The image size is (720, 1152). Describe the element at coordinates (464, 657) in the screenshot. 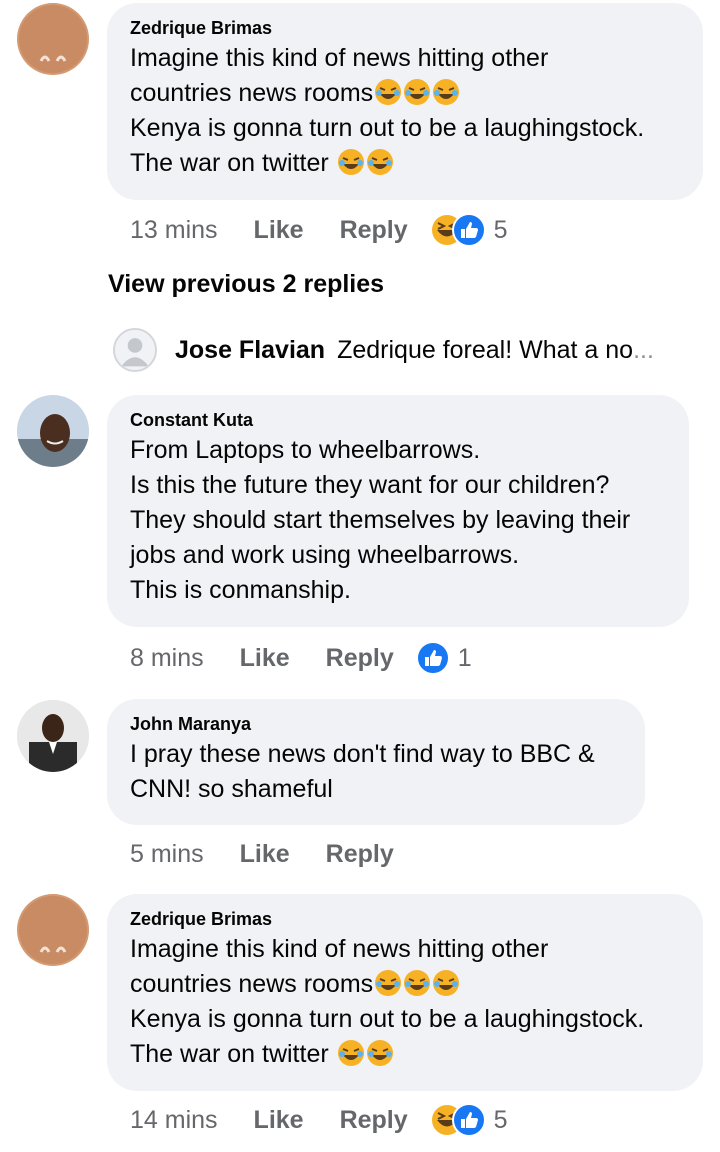

I see `reaction-count: 1` at that location.